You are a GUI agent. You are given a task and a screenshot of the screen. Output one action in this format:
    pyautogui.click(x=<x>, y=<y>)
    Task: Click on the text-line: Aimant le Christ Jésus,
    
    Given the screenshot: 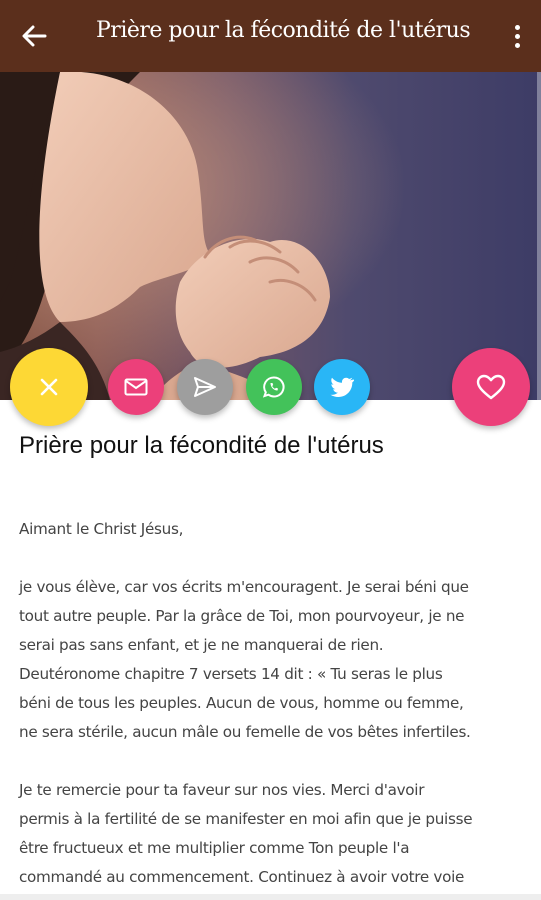 What is the action you would take?
    pyautogui.click(x=101, y=529)
    